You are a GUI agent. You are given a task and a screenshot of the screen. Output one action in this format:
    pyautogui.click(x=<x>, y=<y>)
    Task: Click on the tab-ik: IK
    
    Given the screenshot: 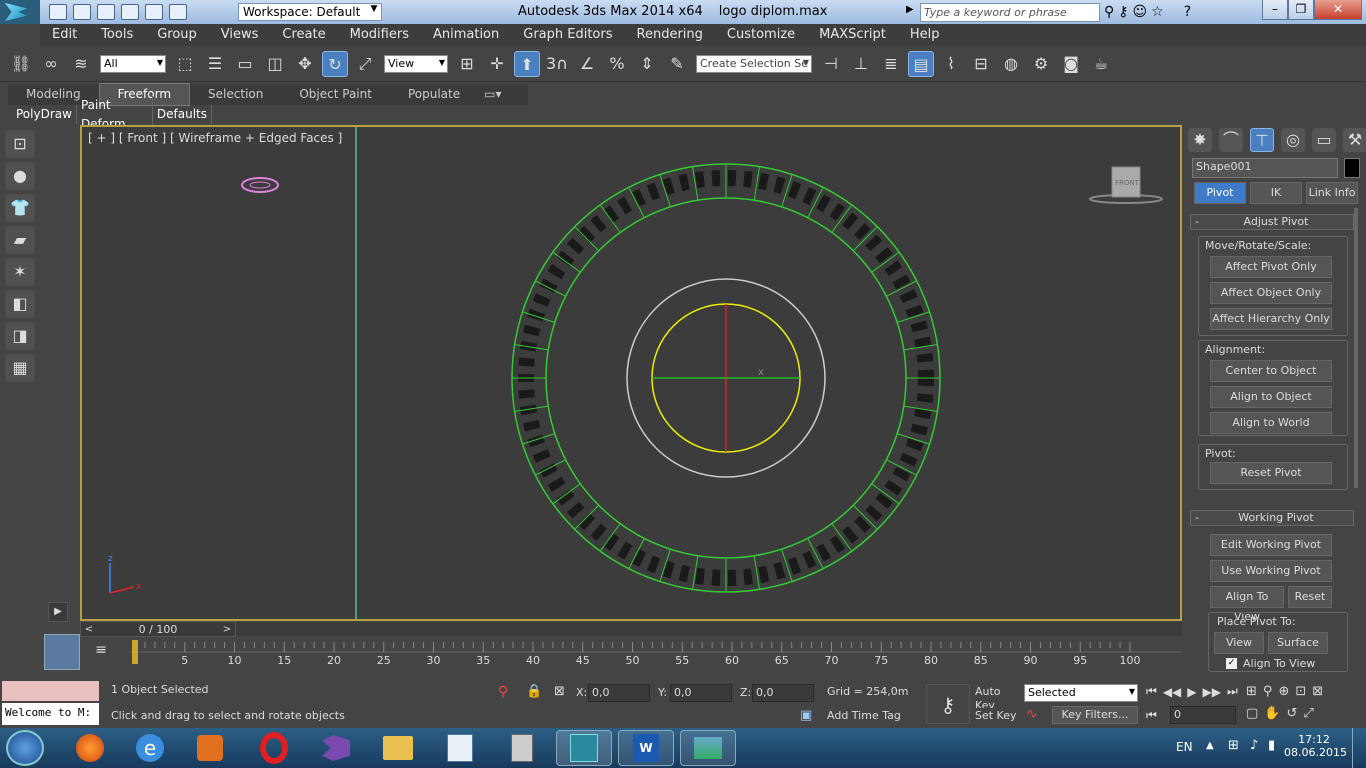 What is the action you would take?
    pyautogui.click(x=1276, y=193)
    